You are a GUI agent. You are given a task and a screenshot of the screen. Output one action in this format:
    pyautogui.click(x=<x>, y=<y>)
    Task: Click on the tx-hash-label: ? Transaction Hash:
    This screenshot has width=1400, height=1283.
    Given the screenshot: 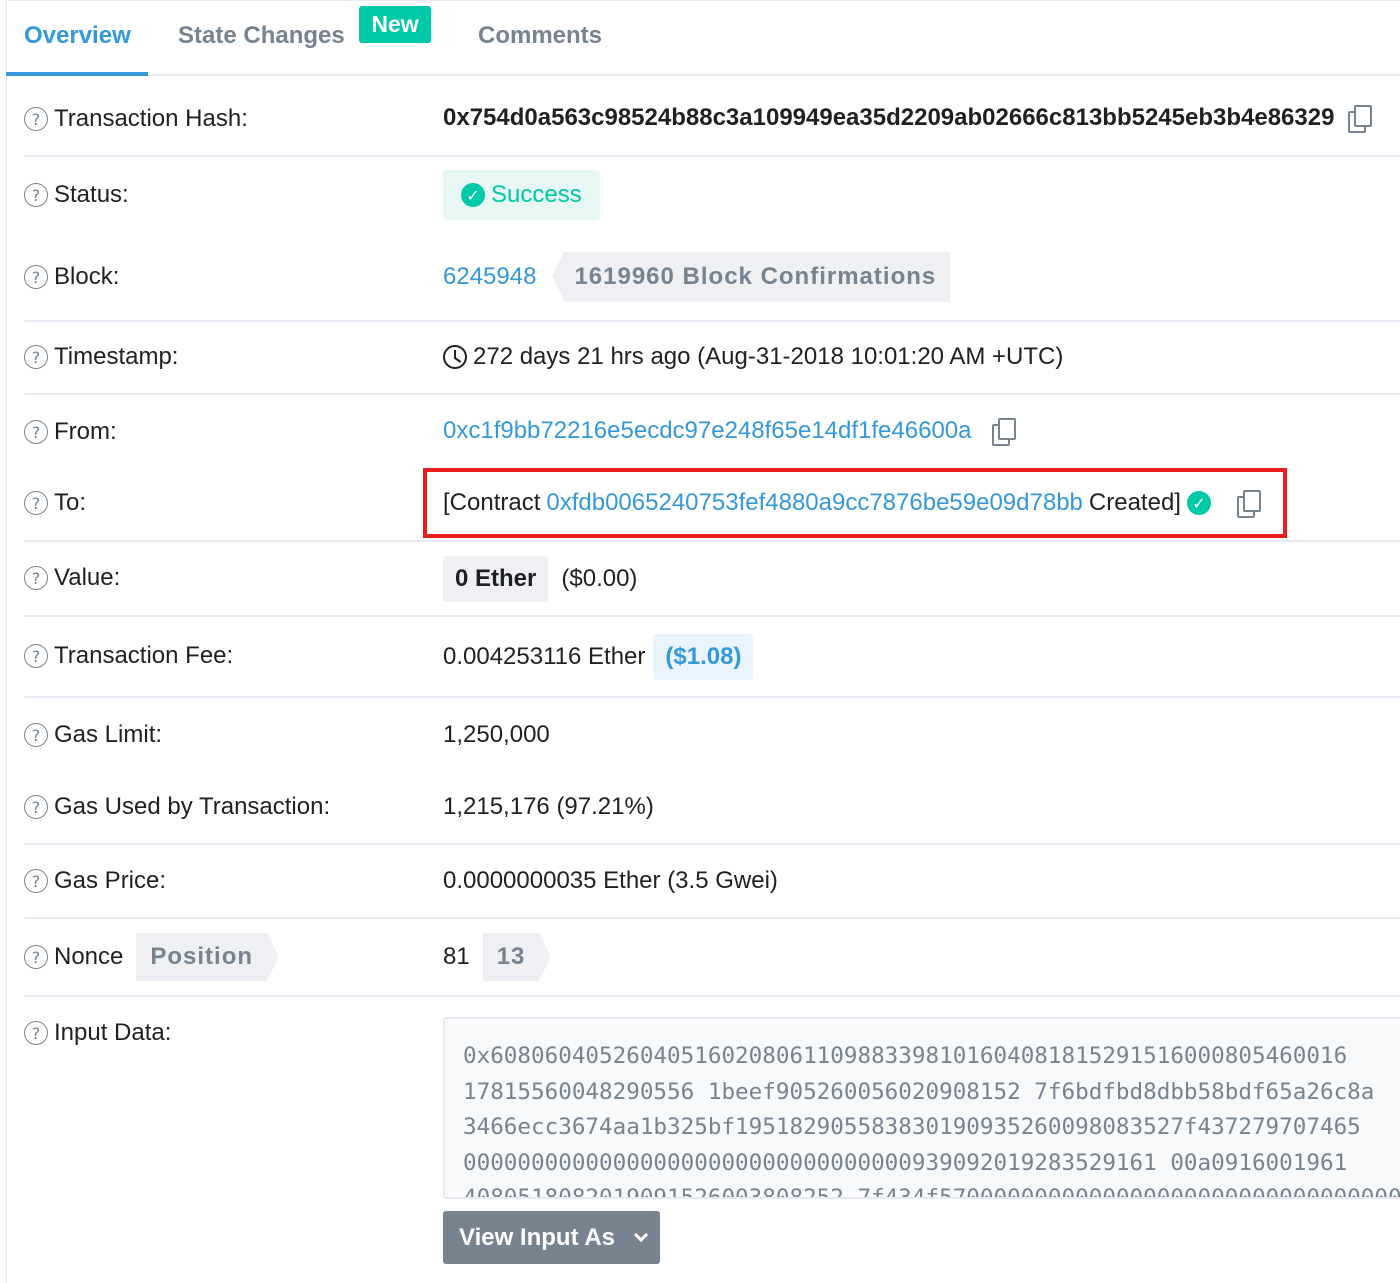 What is the action you would take?
    pyautogui.click(x=136, y=119)
    